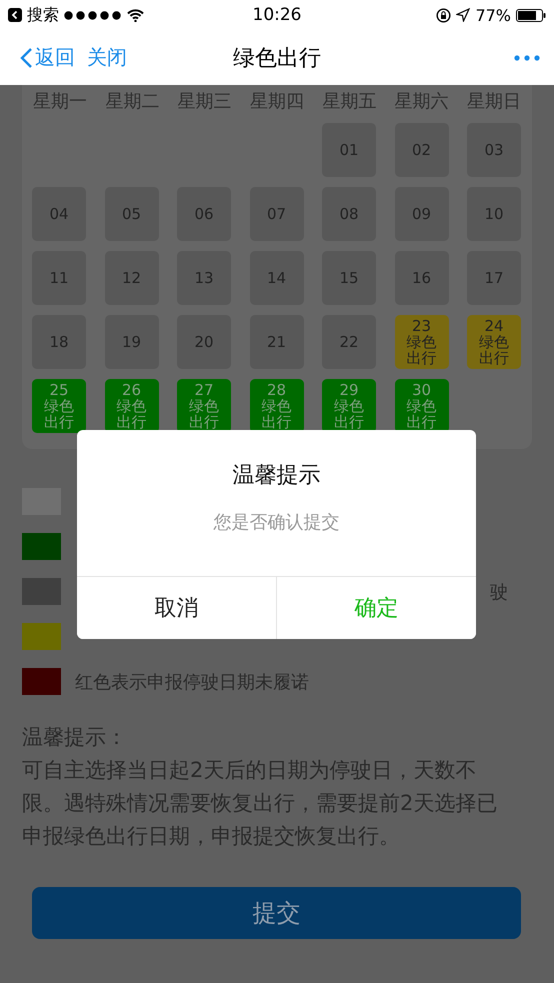 The height and width of the screenshot is (983, 554). I want to click on calendar-day: 28 绿色出行, so click(277, 406).